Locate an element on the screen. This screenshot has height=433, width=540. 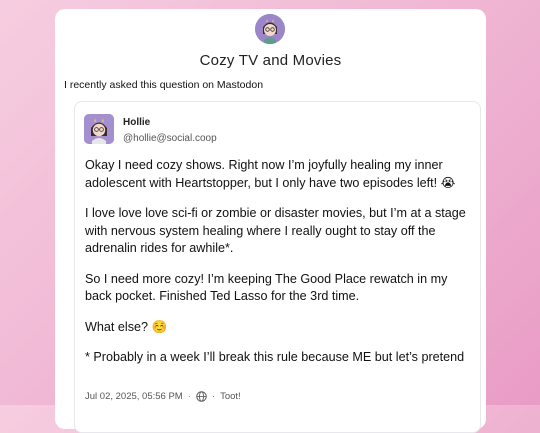
avatar-illustration-icon is located at coordinates (270, 29).